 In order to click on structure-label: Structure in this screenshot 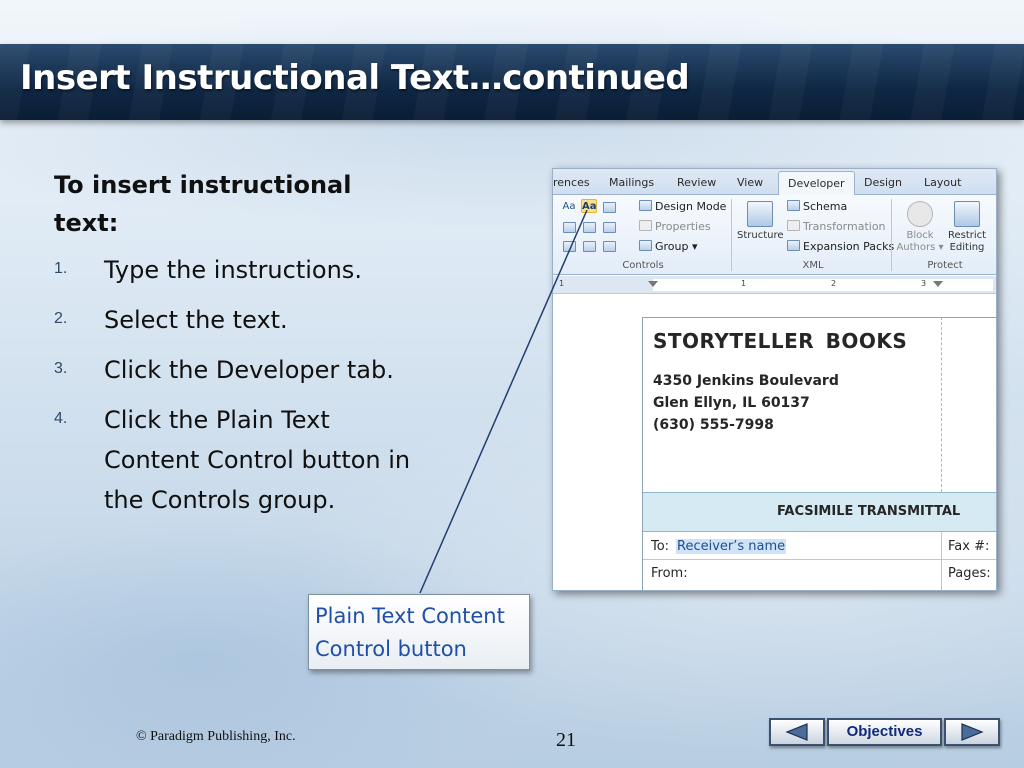, I will do `click(760, 235)`.